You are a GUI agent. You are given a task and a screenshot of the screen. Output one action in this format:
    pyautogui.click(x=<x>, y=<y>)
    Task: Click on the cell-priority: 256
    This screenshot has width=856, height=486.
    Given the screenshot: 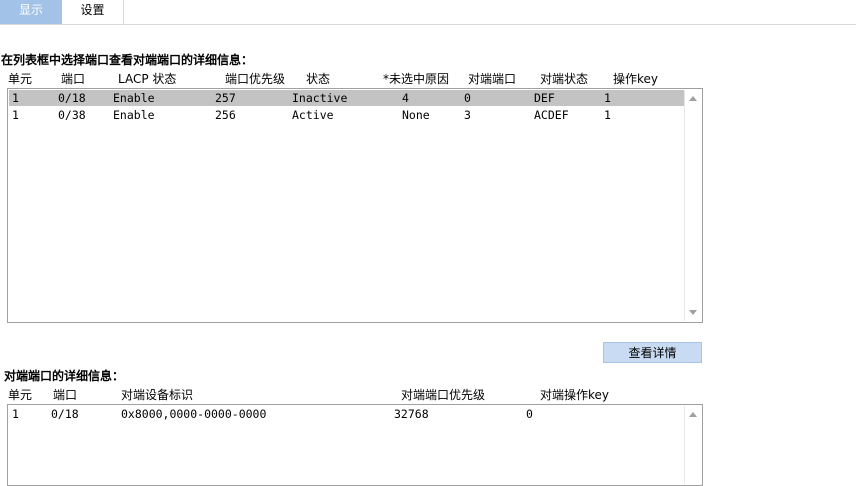 What is the action you would take?
    pyautogui.click(x=225, y=115)
    